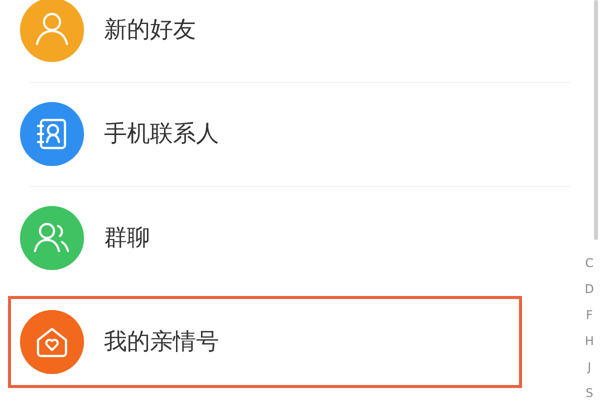 This screenshot has width=600, height=402. Describe the element at coordinates (150, 30) in the screenshot. I see `entry-label: 新的好友` at that location.